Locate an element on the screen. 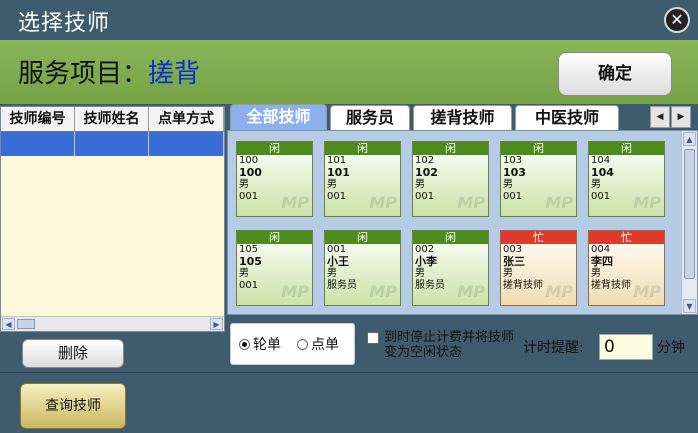  scroll-down-icon: ▼ is located at coordinates (689, 306).